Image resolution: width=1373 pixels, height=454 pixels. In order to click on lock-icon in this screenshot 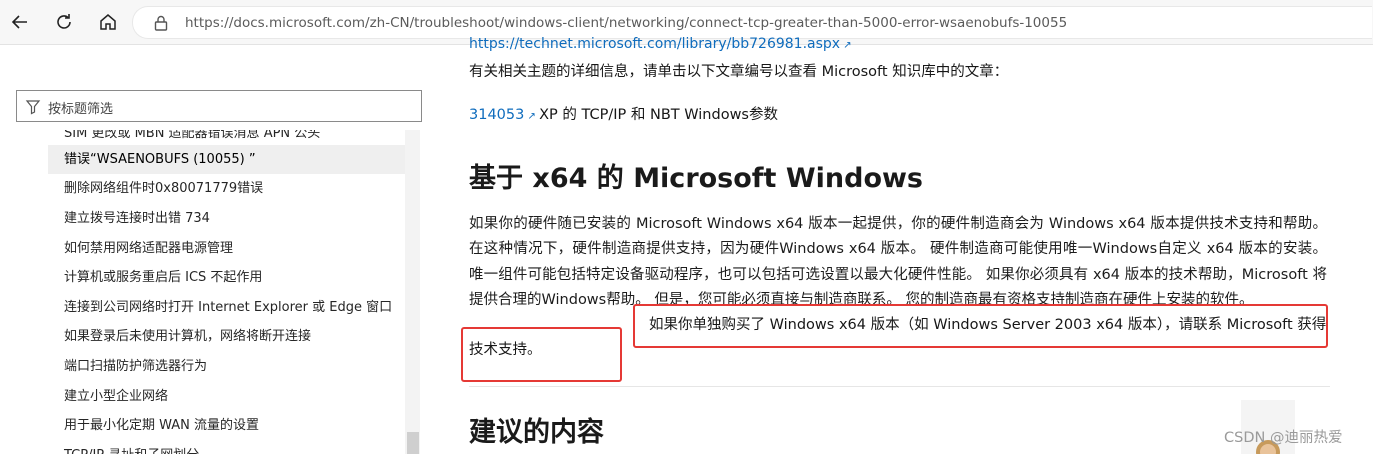, I will do `click(161, 25)`.